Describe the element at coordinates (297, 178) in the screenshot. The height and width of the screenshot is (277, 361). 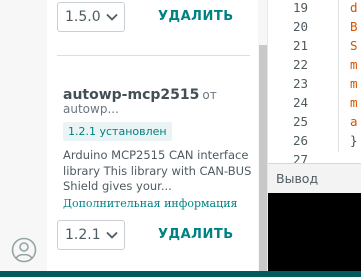
I see `output-panel-title: Вывод` at that location.